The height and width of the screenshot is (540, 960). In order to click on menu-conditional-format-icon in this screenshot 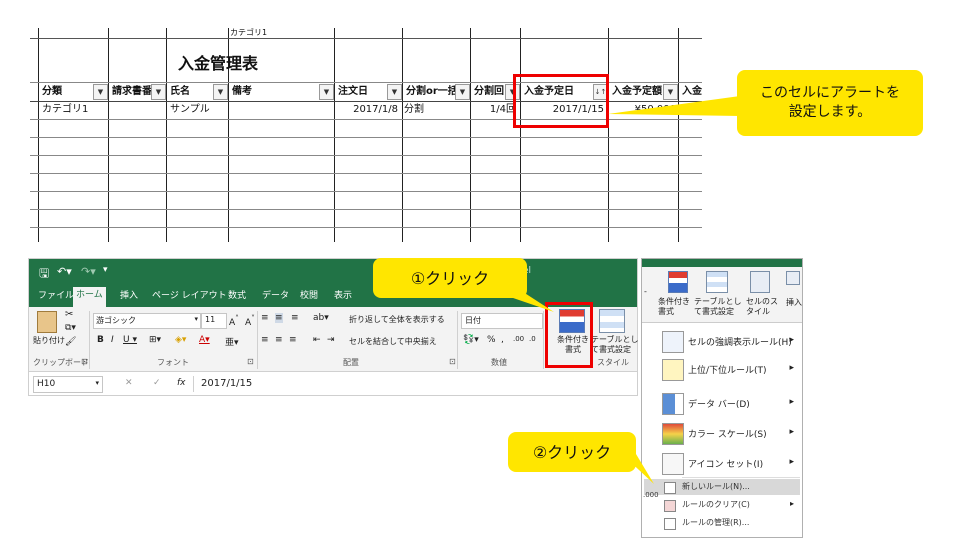, I will do `click(678, 282)`.